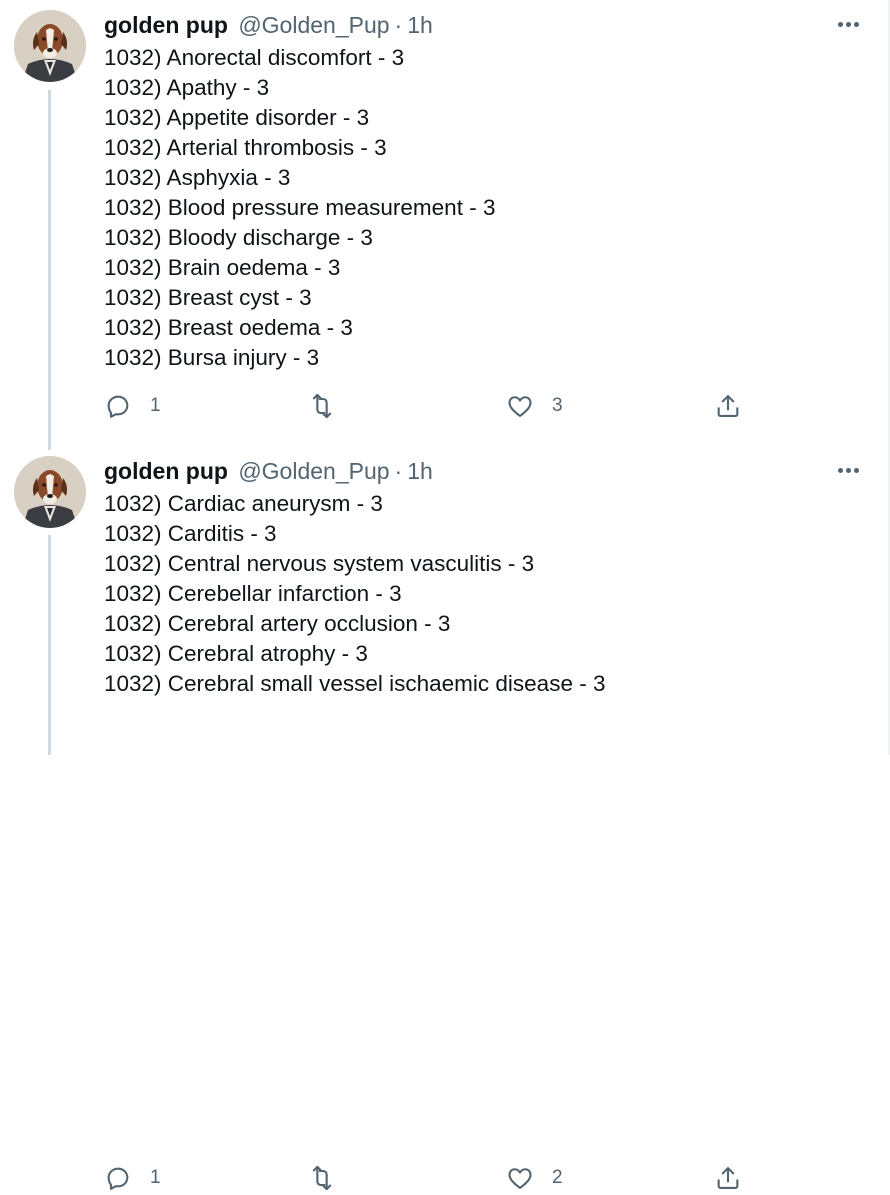  Describe the element at coordinates (277, 623) in the screenshot. I see `tweet-line: 1032) Cerebral artery occlusion - 3` at that location.